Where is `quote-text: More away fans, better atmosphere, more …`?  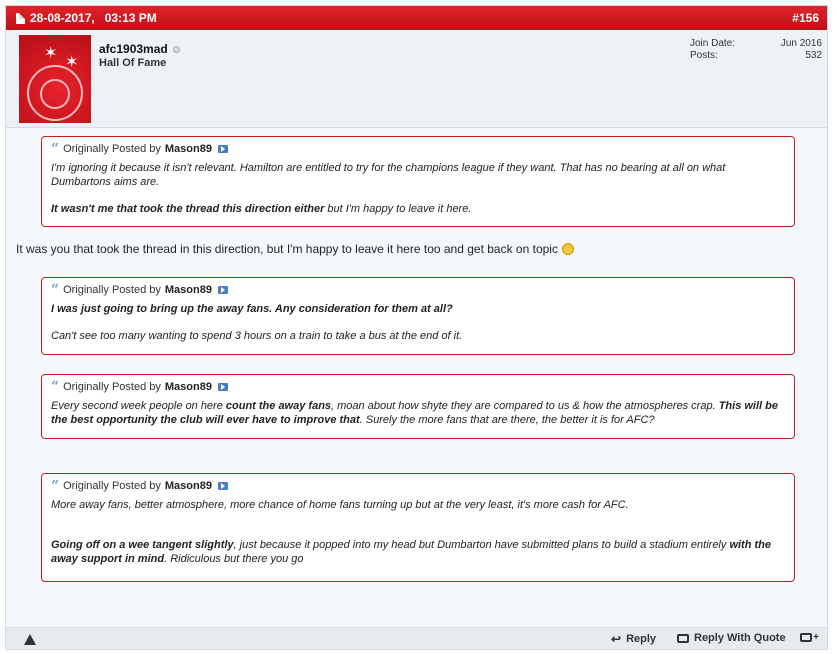
quote-text: More away fans, better atmosphere, more … is located at coordinates (340, 505).